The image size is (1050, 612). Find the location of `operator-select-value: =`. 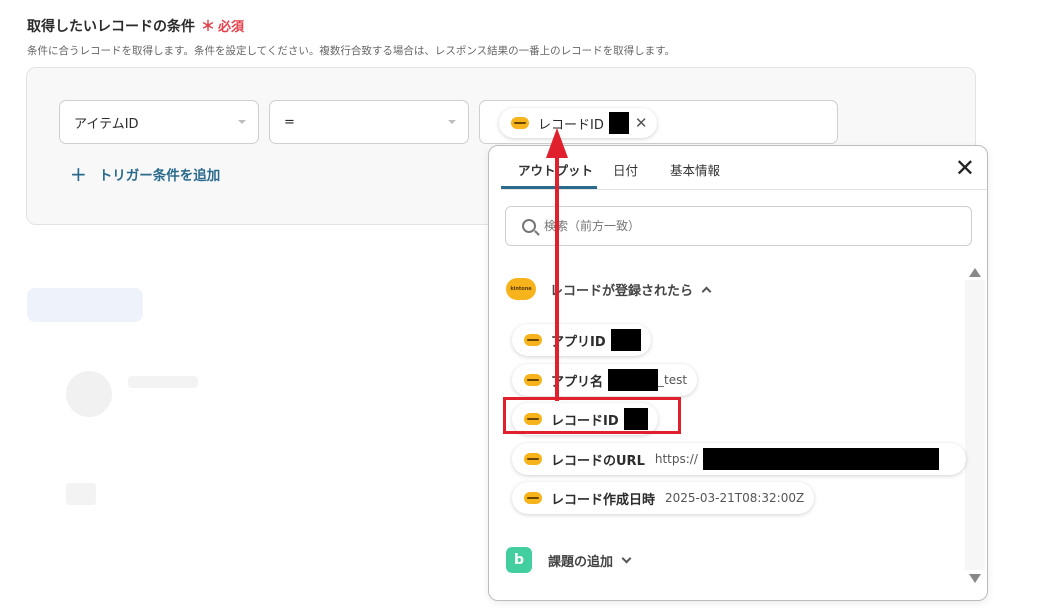

operator-select-value: = is located at coordinates (289, 122).